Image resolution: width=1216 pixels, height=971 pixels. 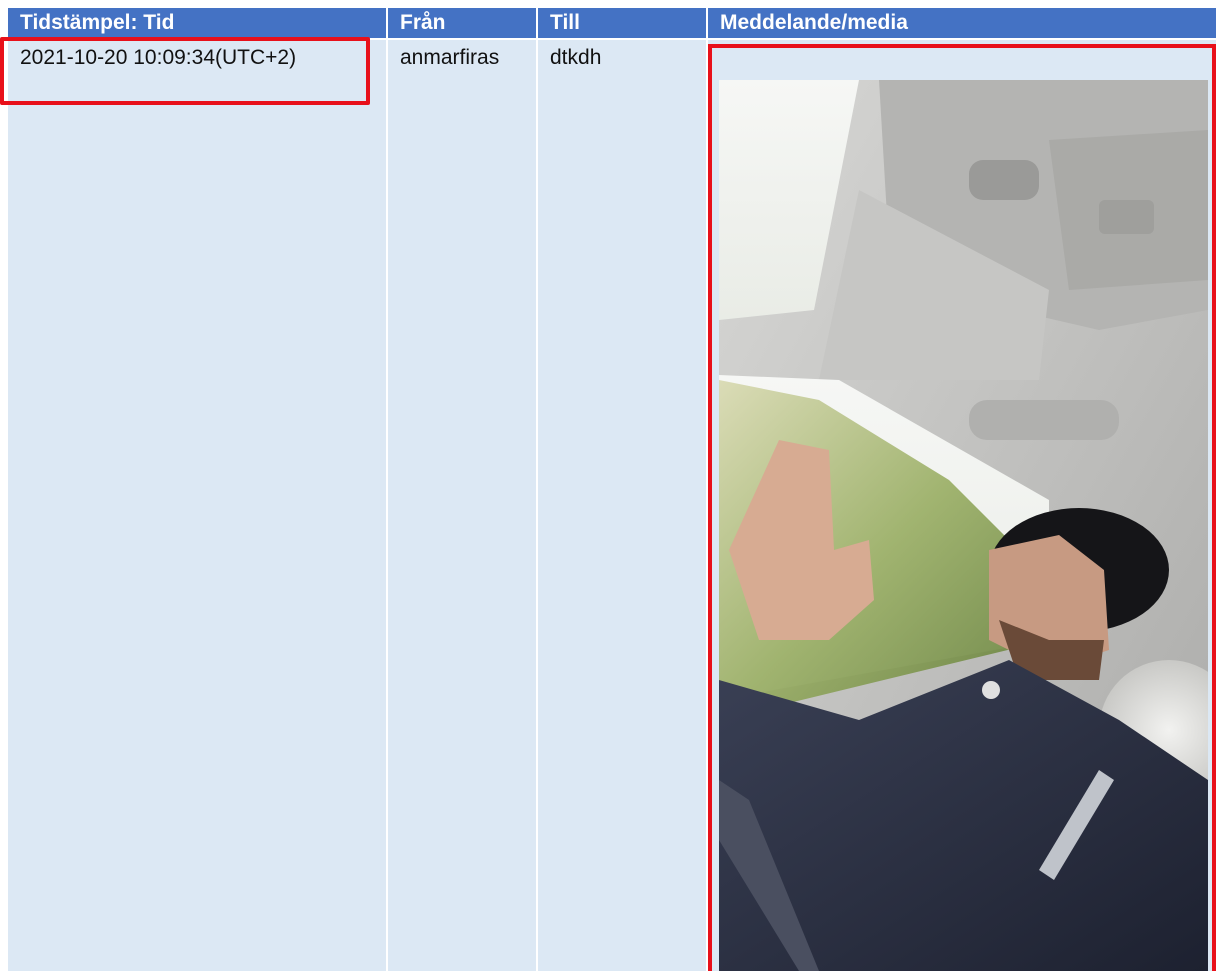 I want to click on cell-from: anmarfiras, so click(x=462, y=505).